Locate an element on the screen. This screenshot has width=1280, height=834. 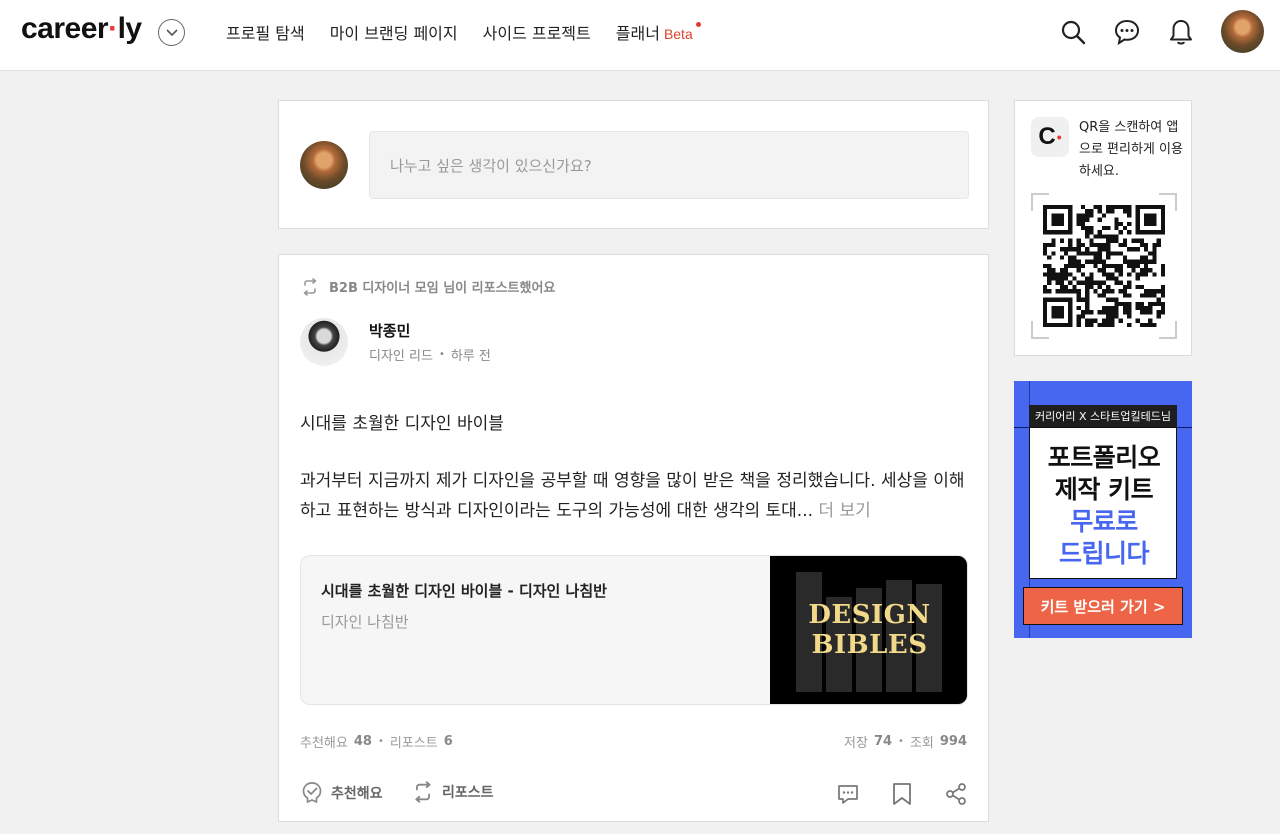
link-preview-title: 시대를 초월한 디자인 바이블 - 디자인 나침반 is located at coordinates (464, 591).